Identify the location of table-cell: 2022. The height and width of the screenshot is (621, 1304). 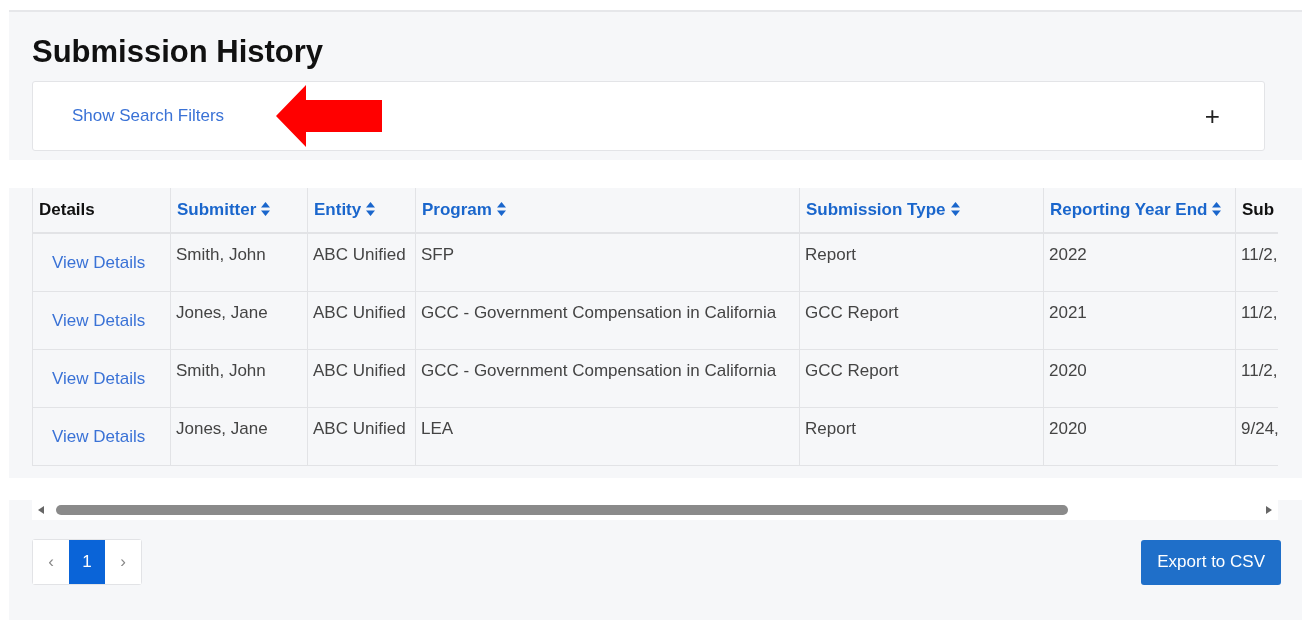
(1139, 262).